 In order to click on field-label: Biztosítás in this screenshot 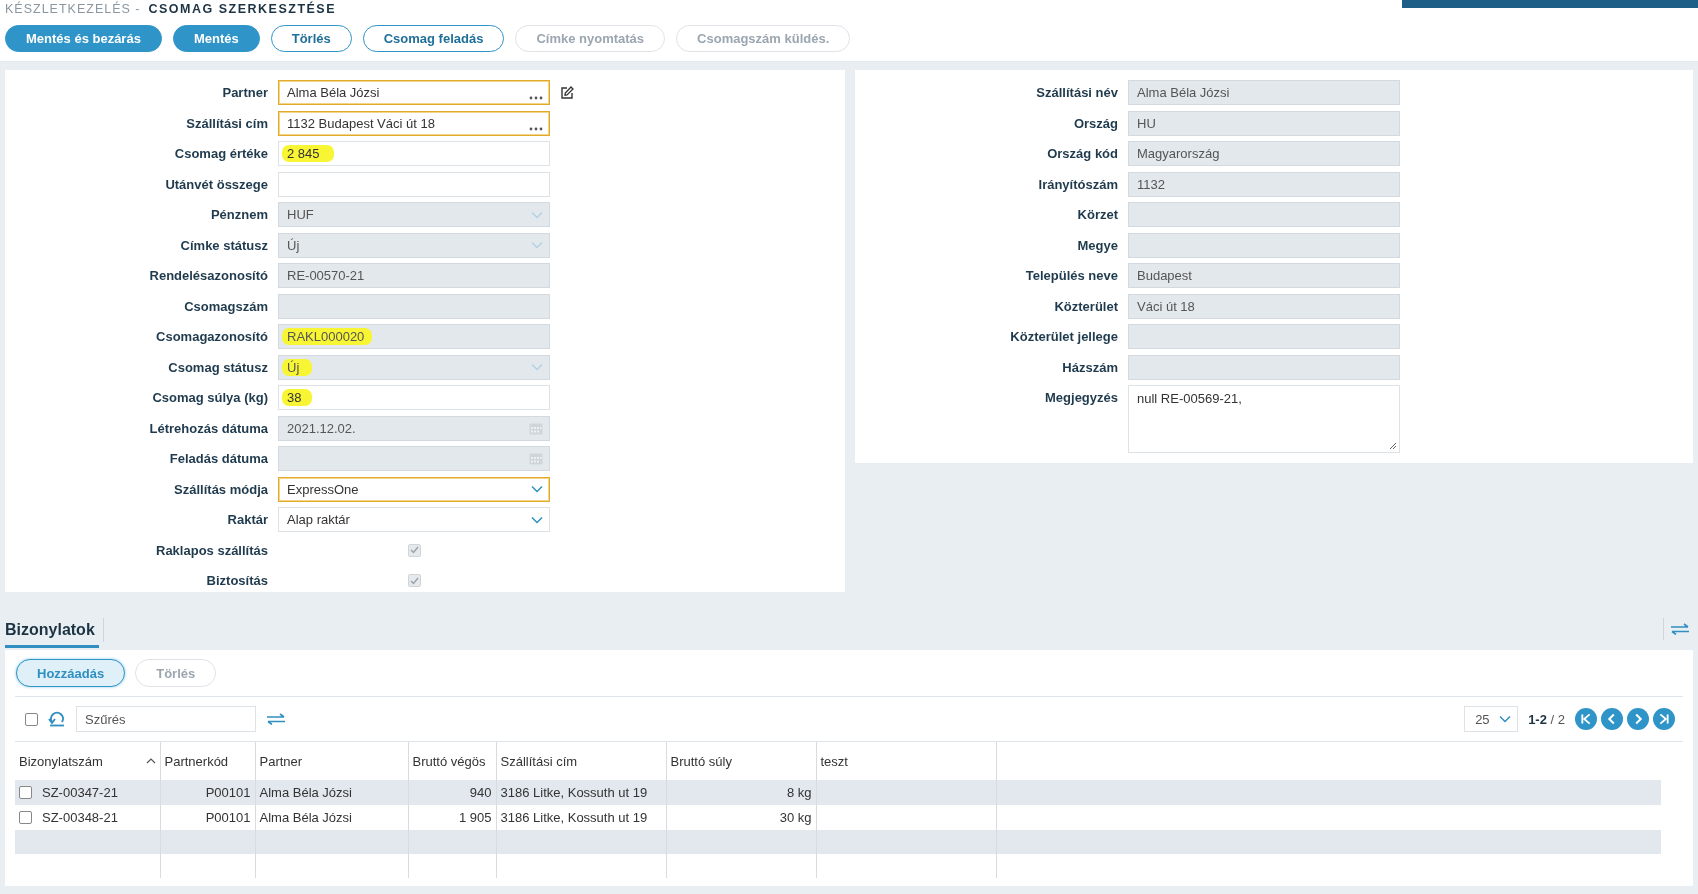, I will do `click(236, 581)`.